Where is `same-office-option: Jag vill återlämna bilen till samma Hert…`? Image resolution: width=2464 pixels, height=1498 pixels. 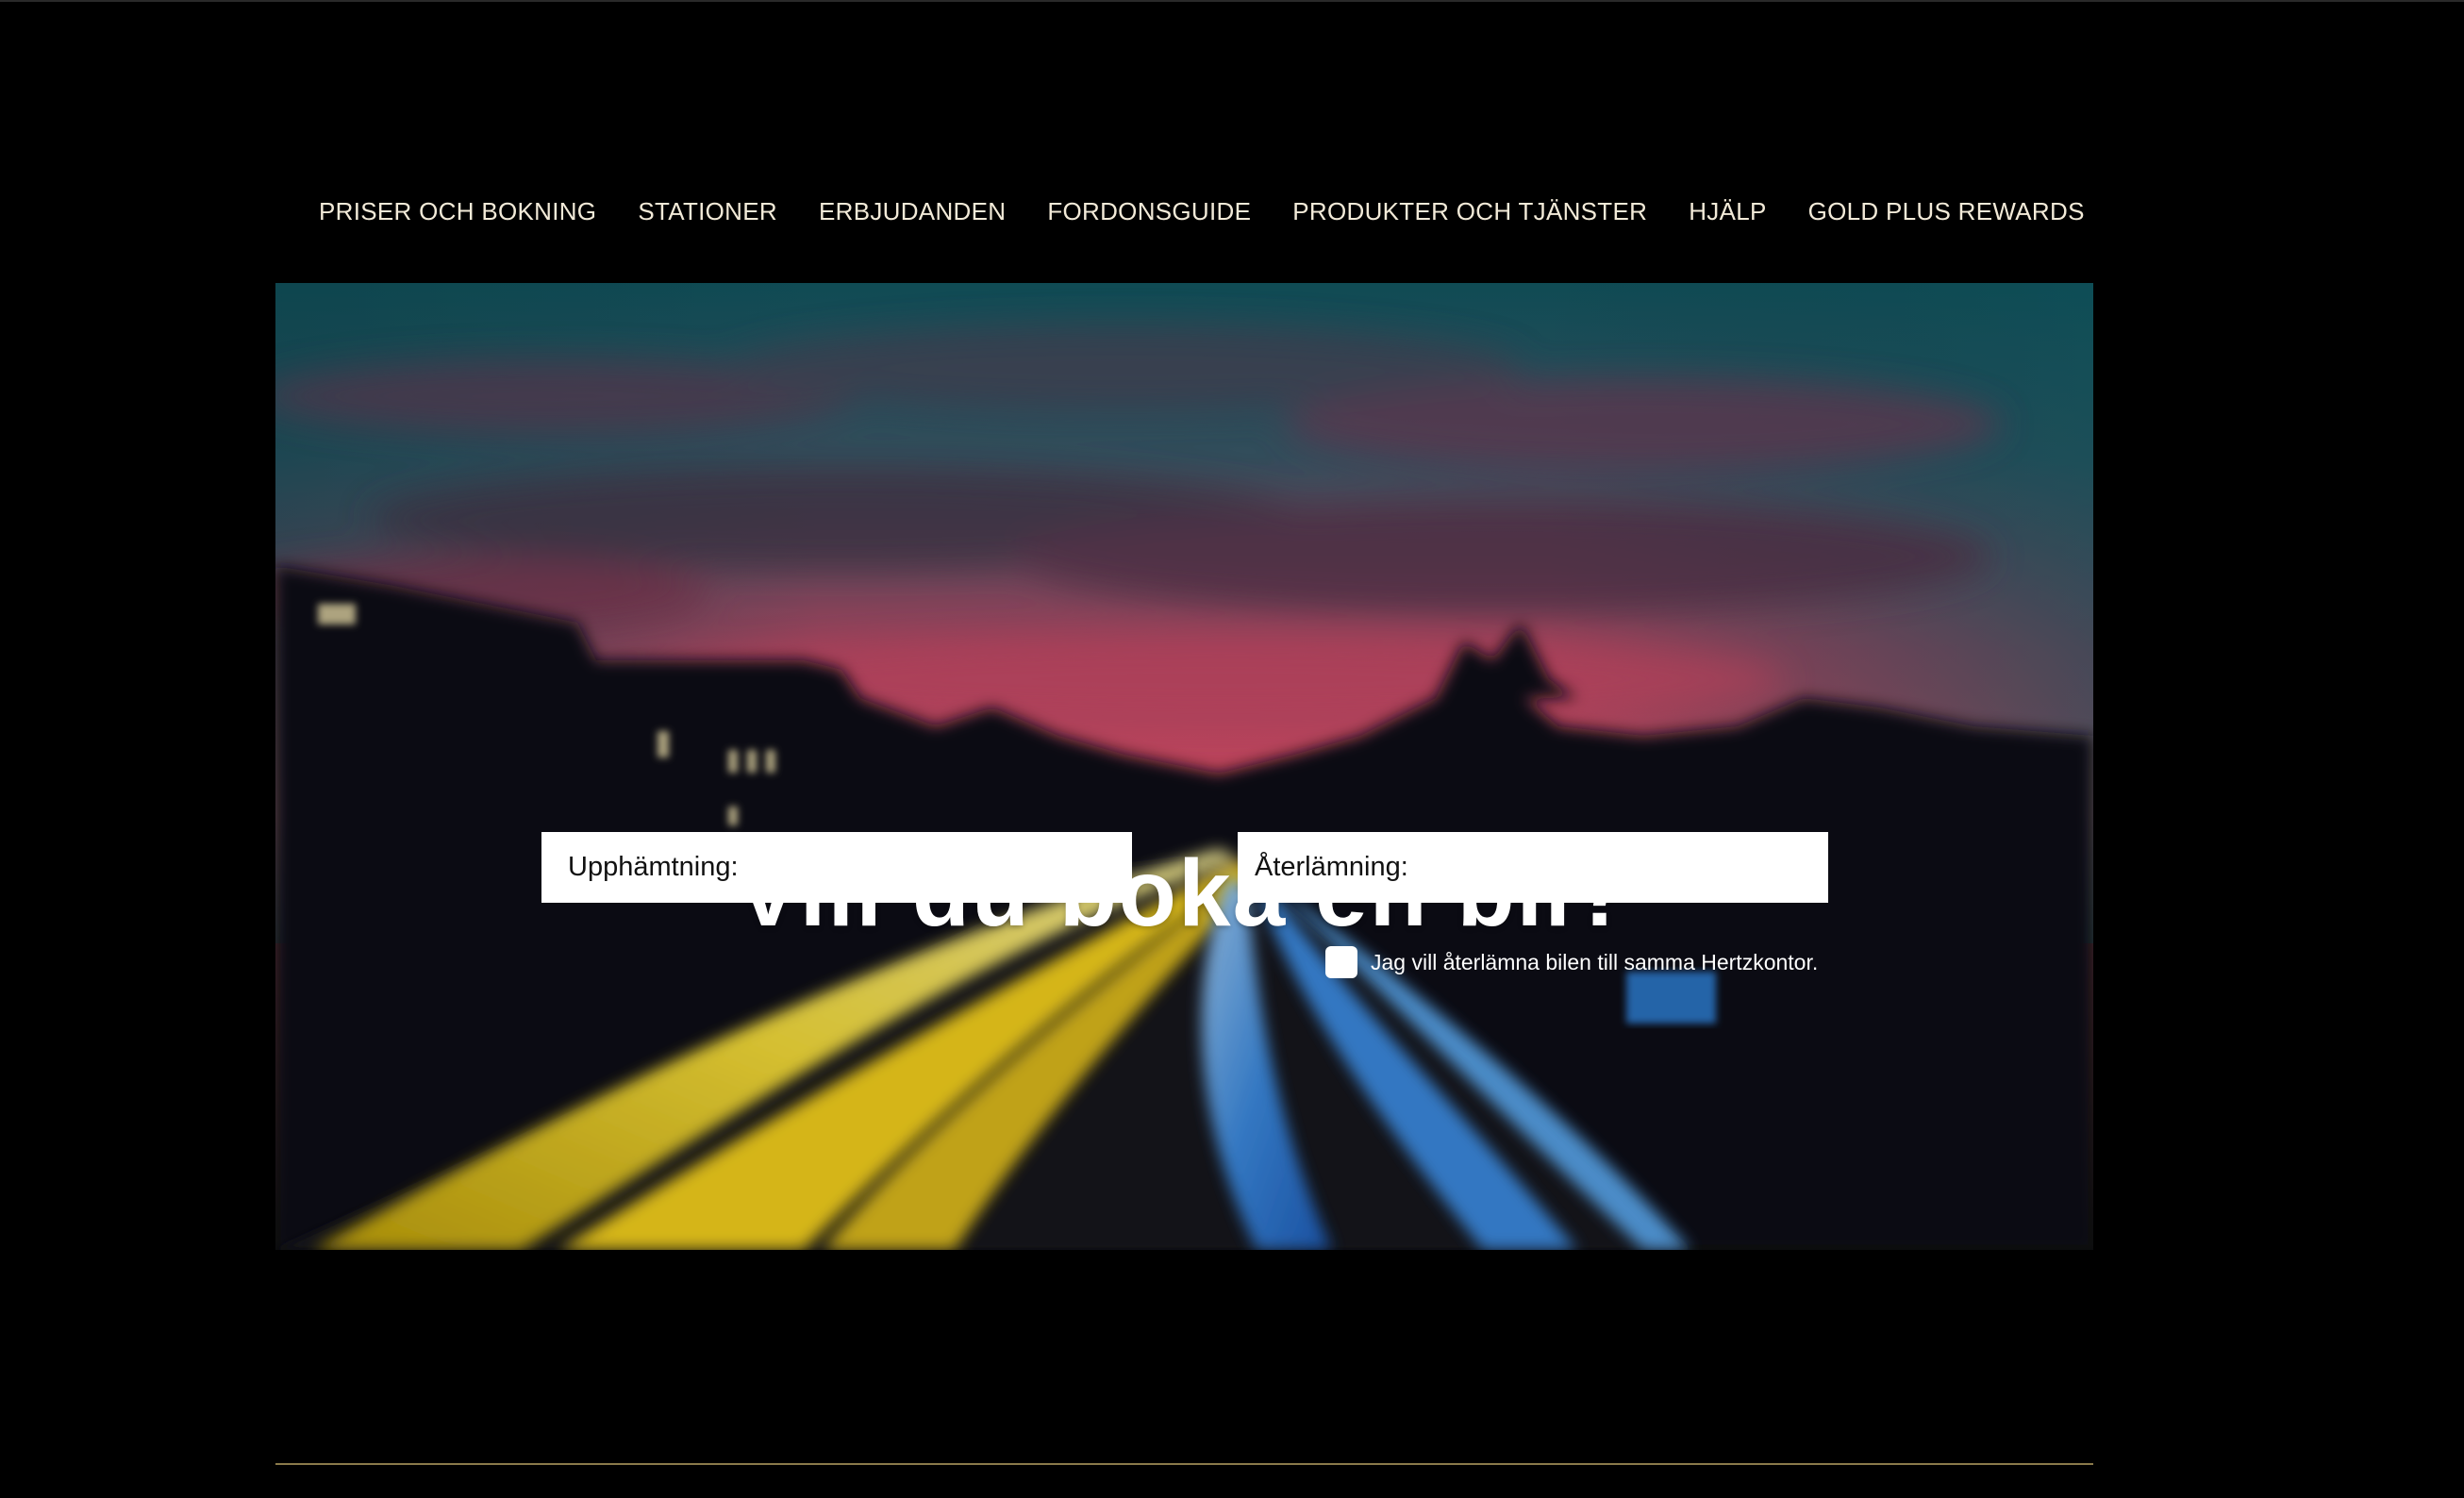
same-office-option: Jag vill återlämna bilen till samma Hert… is located at coordinates (1572, 962).